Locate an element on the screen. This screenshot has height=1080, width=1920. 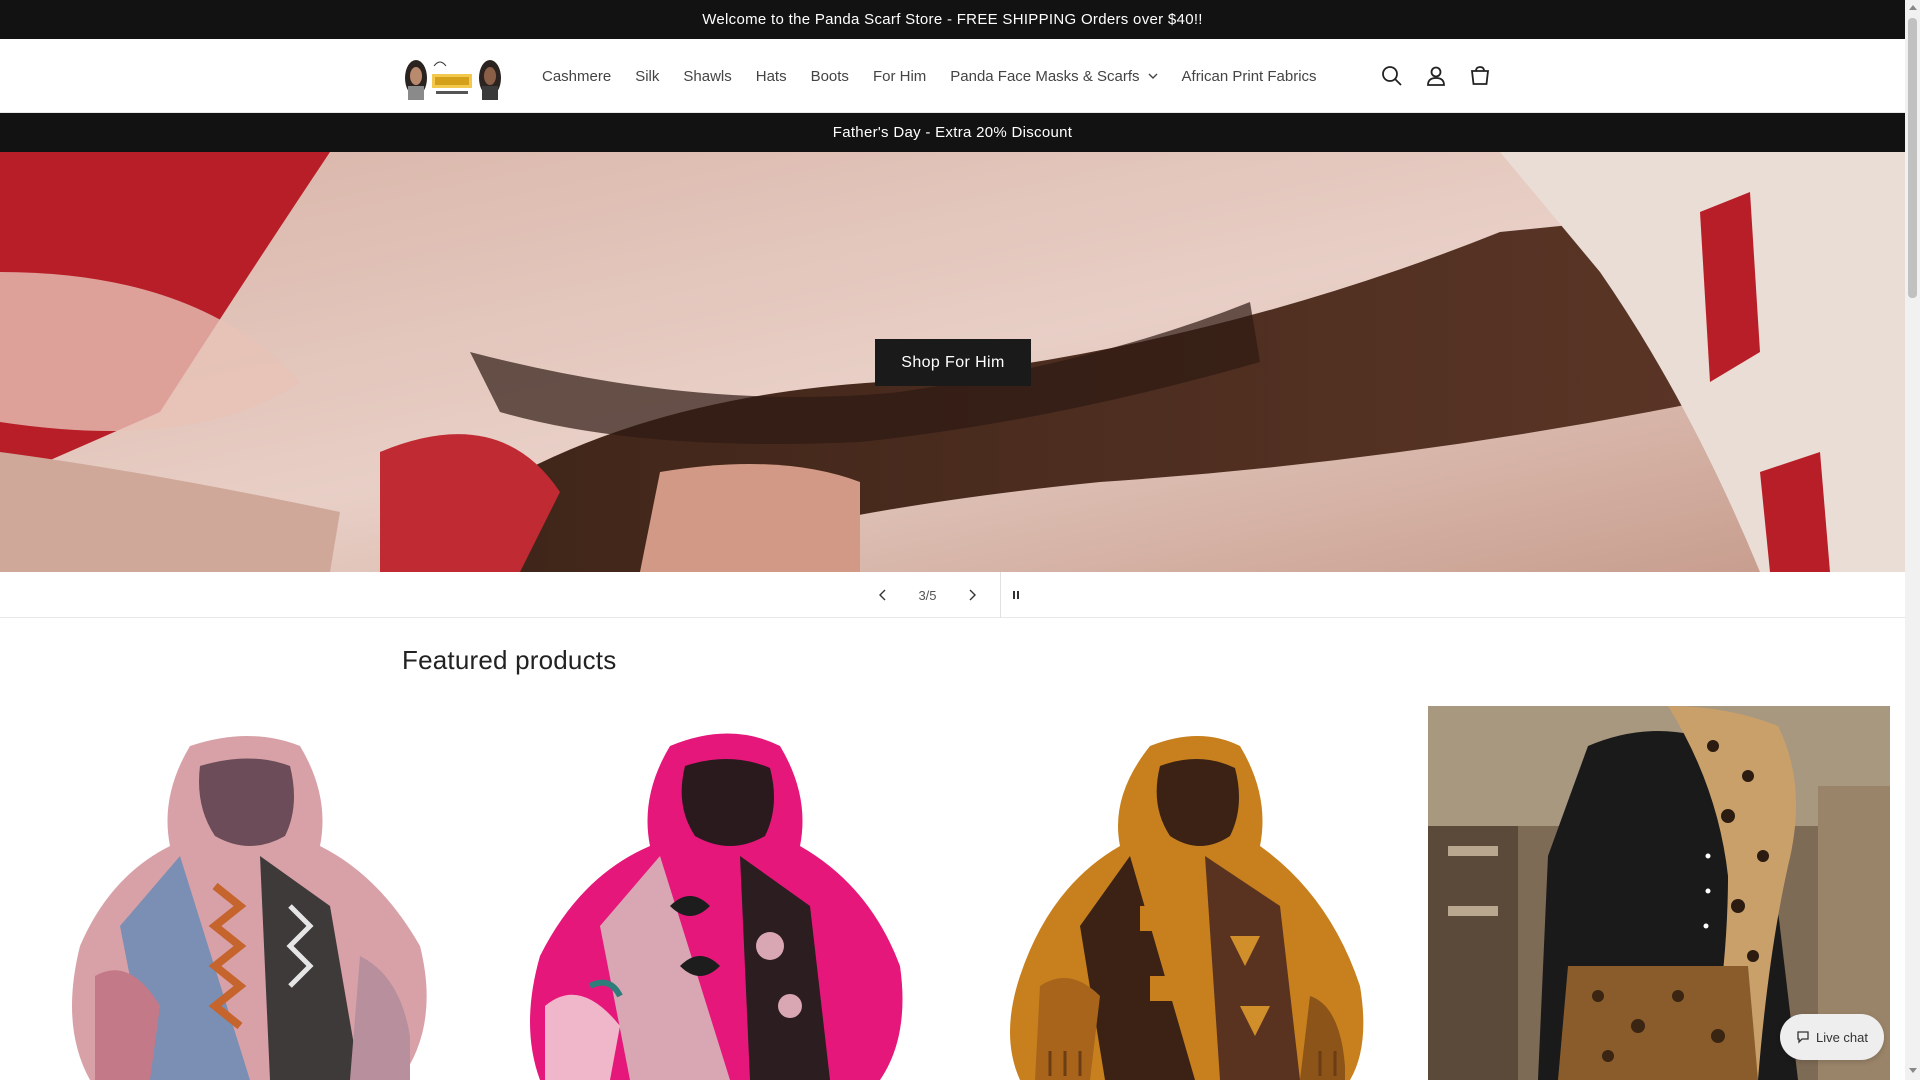
chevron-left-icon is located at coordinates (882, 595).